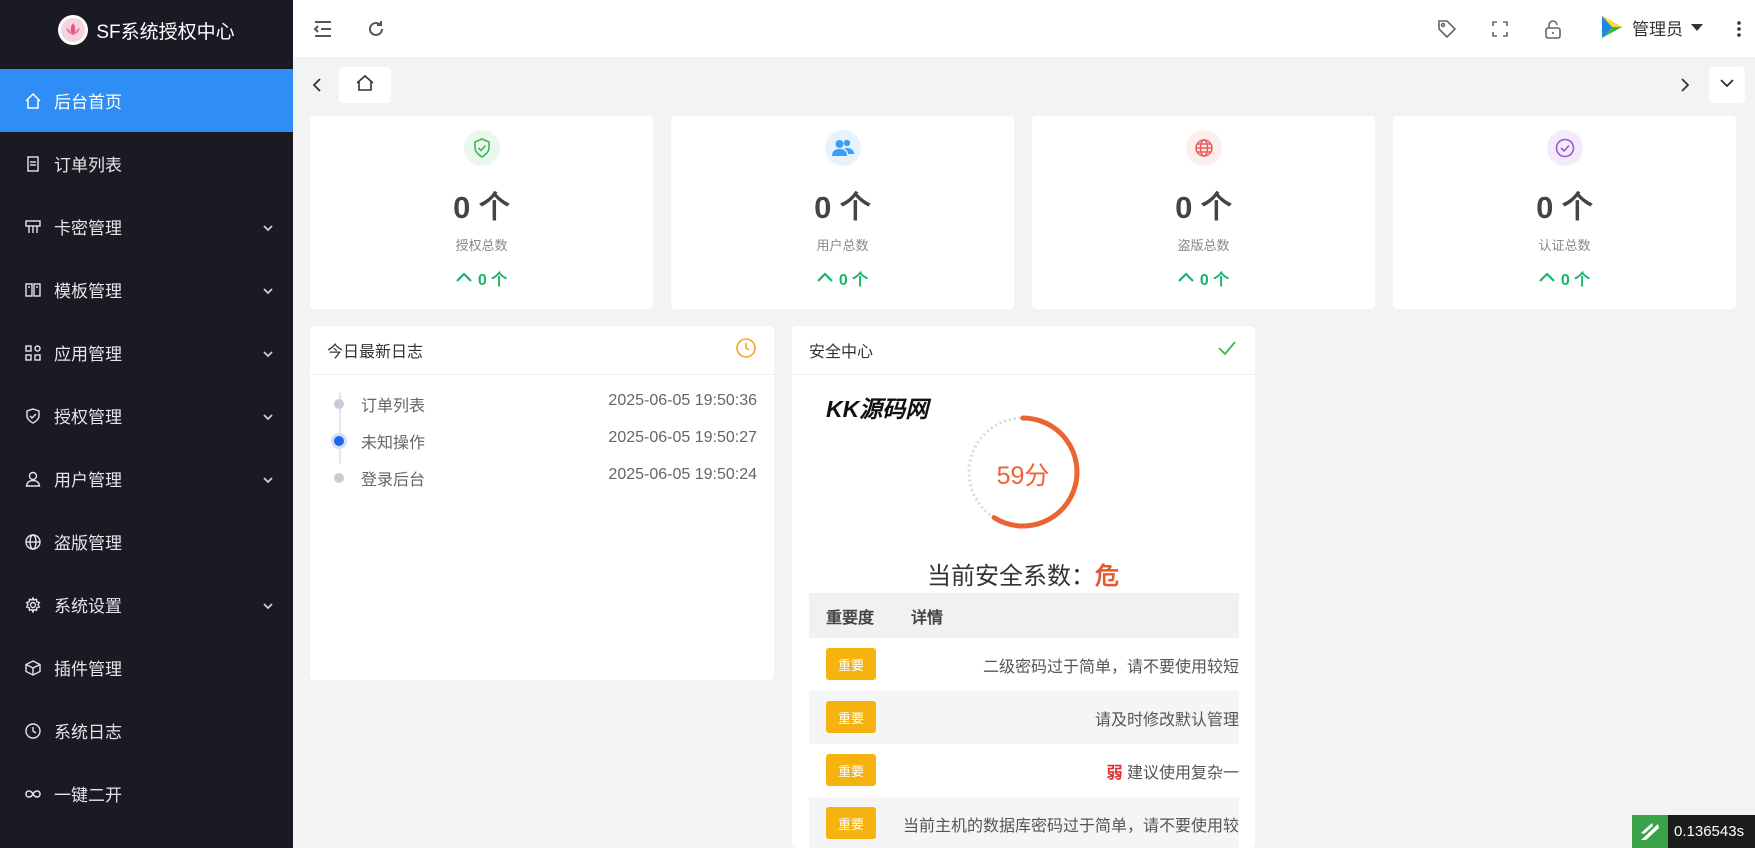  I want to click on chevron-right-icon, so click(1685, 85).